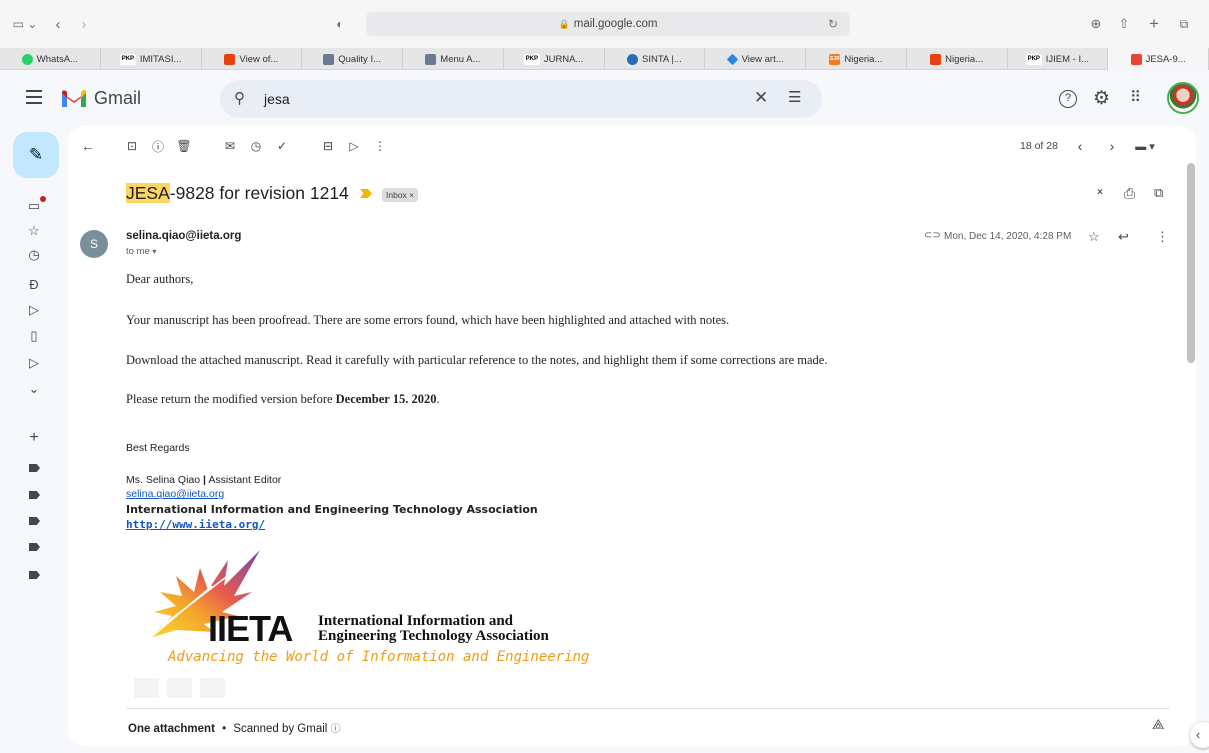  I want to click on label-outline-icon: ▷, so click(34, 363).